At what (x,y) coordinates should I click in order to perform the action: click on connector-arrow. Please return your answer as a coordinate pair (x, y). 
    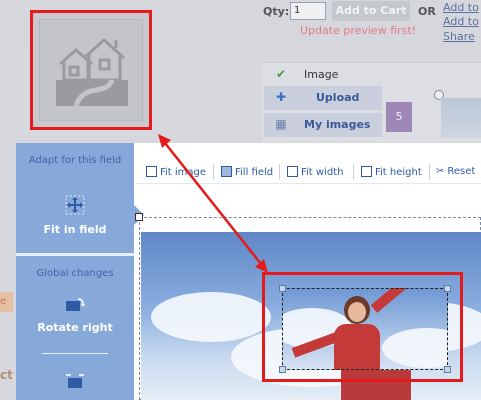
    Looking at the image, I should click on (213, 203).